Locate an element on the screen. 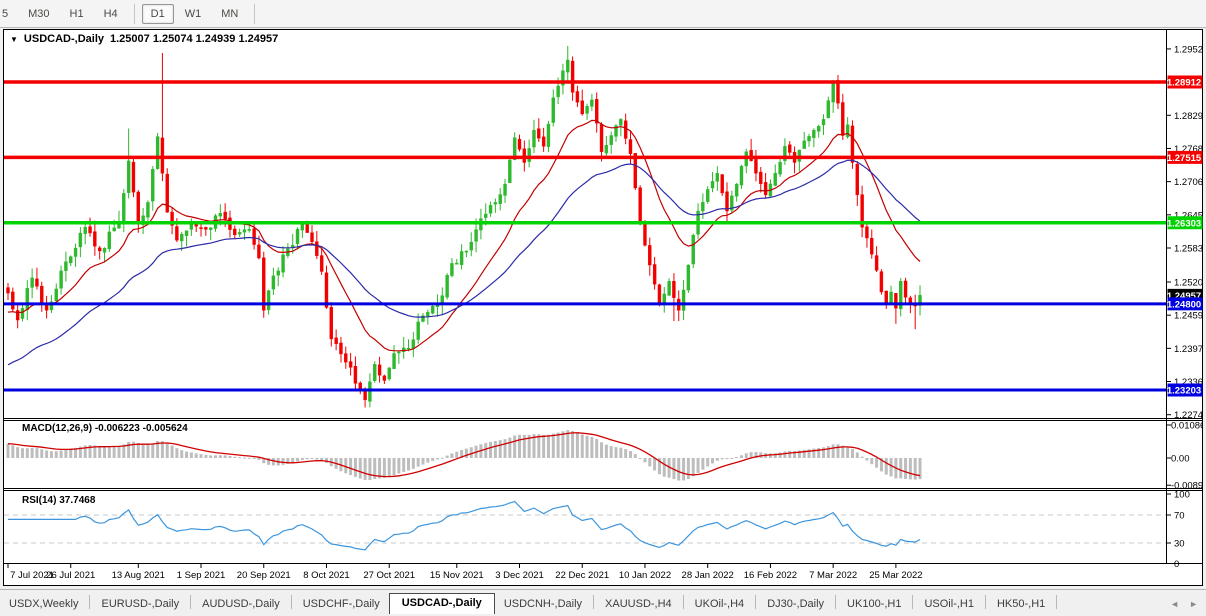  svg-text: 30 is located at coordinates (1179, 544).